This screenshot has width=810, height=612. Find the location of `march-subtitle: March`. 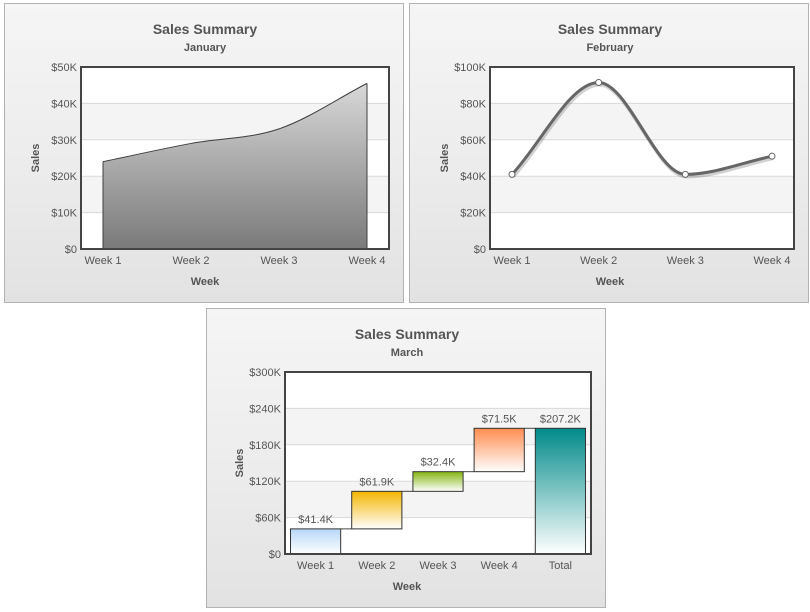

march-subtitle: March is located at coordinates (407, 353).